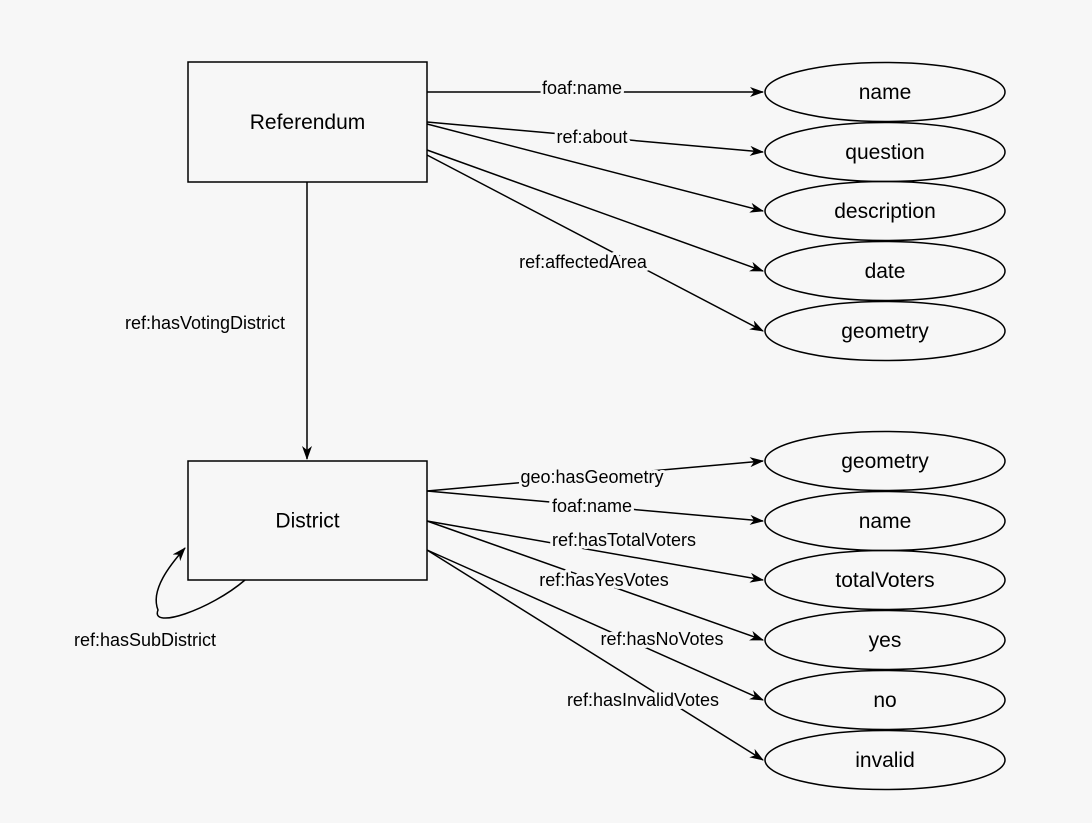  What do you see at coordinates (885, 461) in the screenshot?
I see `dis-geometry-property-label: geometry` at bounding box center [885, 461].